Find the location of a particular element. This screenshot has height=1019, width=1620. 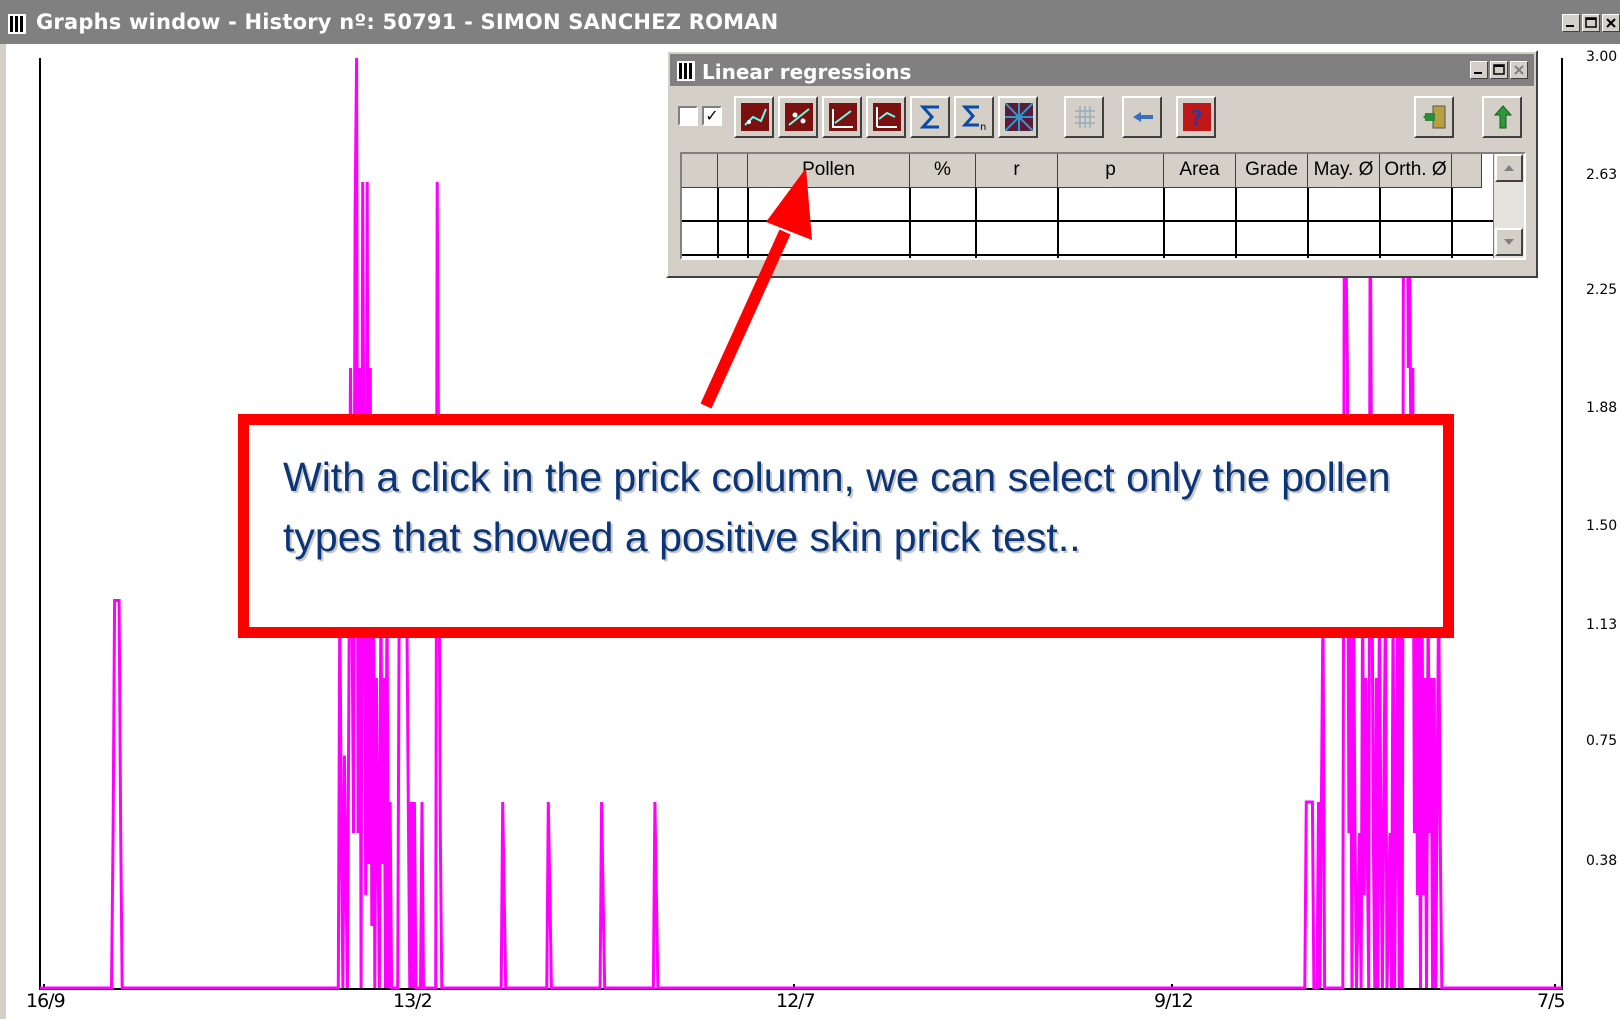

triangle-down-icon is located at coordinates (1509, 242).